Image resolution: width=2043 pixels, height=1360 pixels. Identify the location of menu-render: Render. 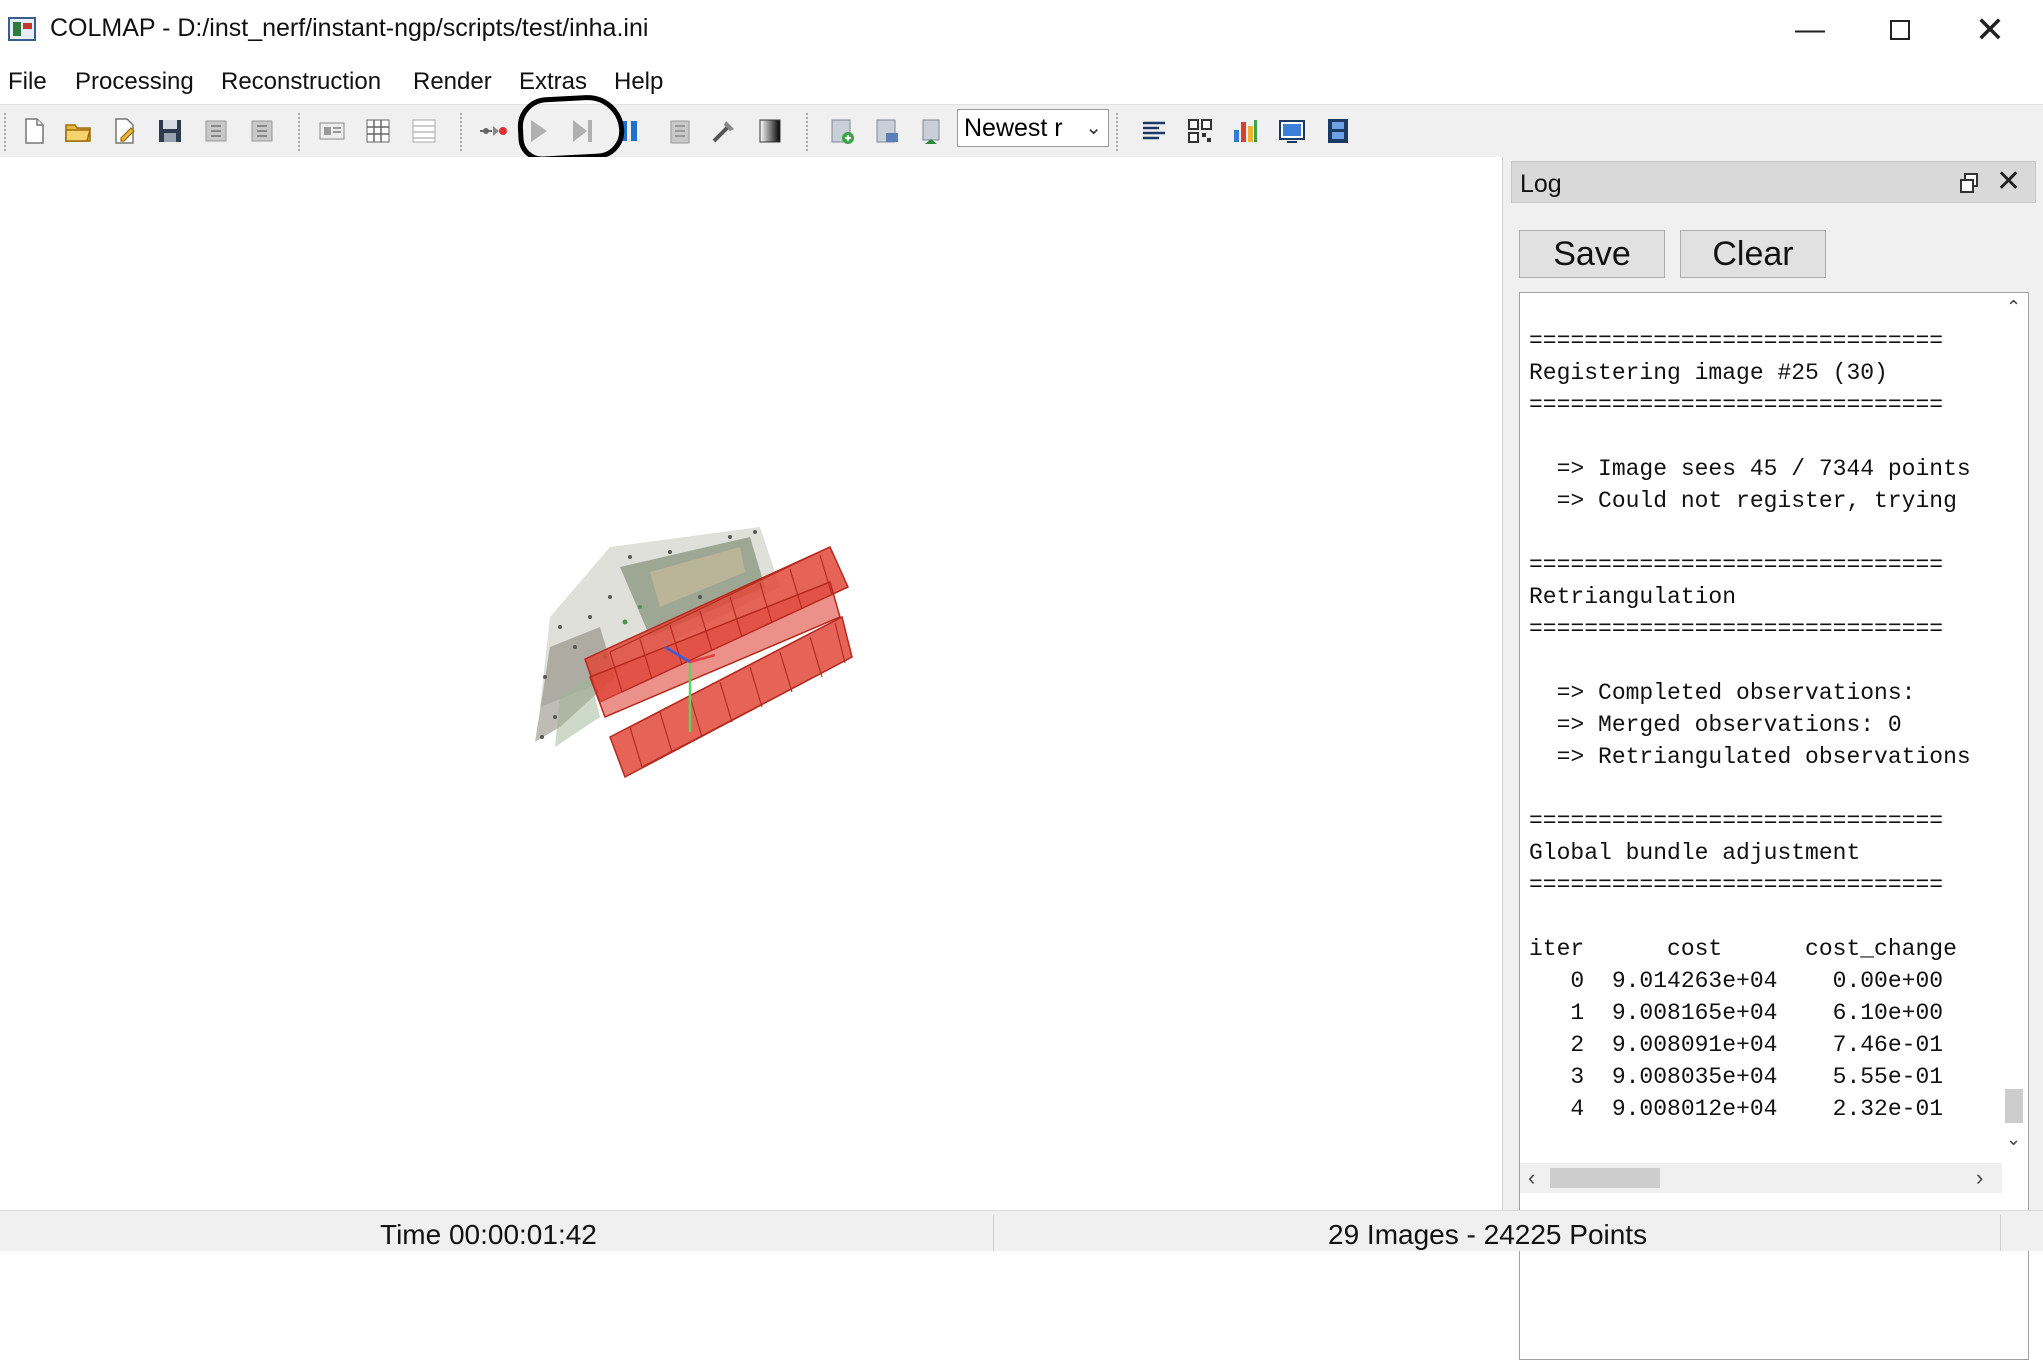
(452, 82).